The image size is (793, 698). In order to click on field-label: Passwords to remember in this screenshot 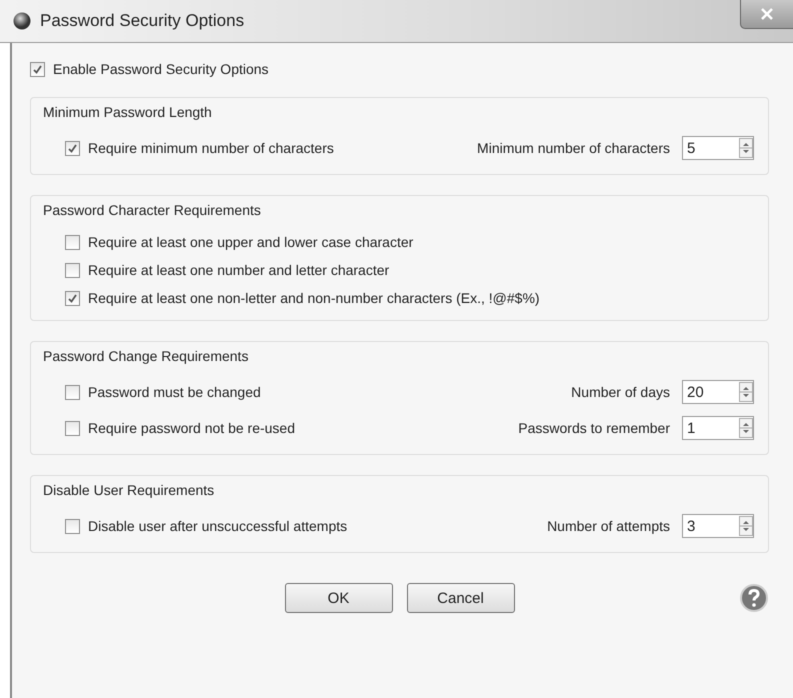, I will do `click(594, 428)`.